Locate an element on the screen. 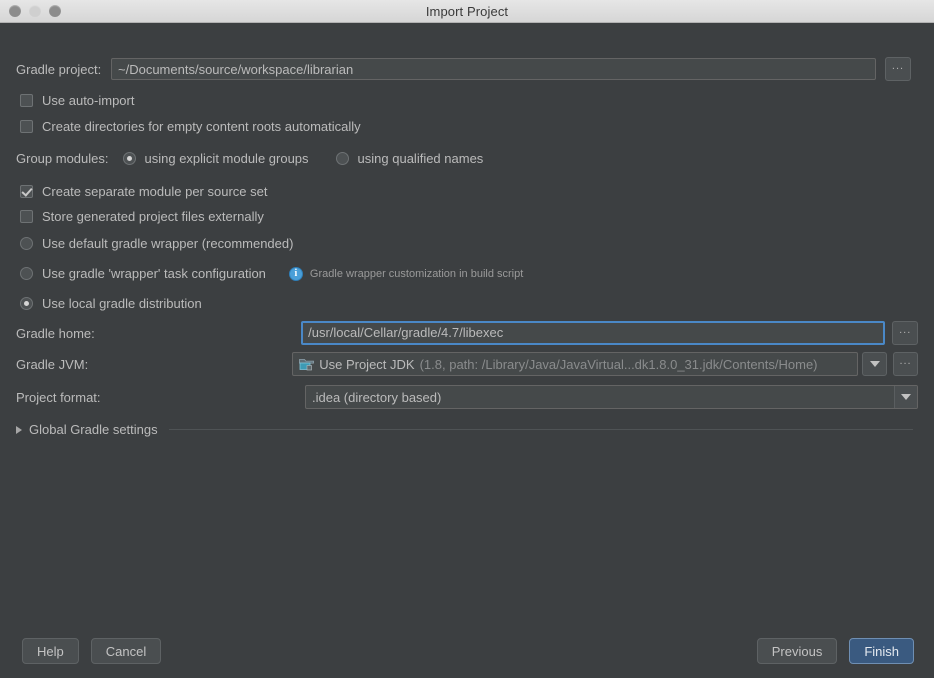 This screenshot has width=934, height=678. group-modules-explicit-label: using explicit module groups is located at coordinates (226, 158).